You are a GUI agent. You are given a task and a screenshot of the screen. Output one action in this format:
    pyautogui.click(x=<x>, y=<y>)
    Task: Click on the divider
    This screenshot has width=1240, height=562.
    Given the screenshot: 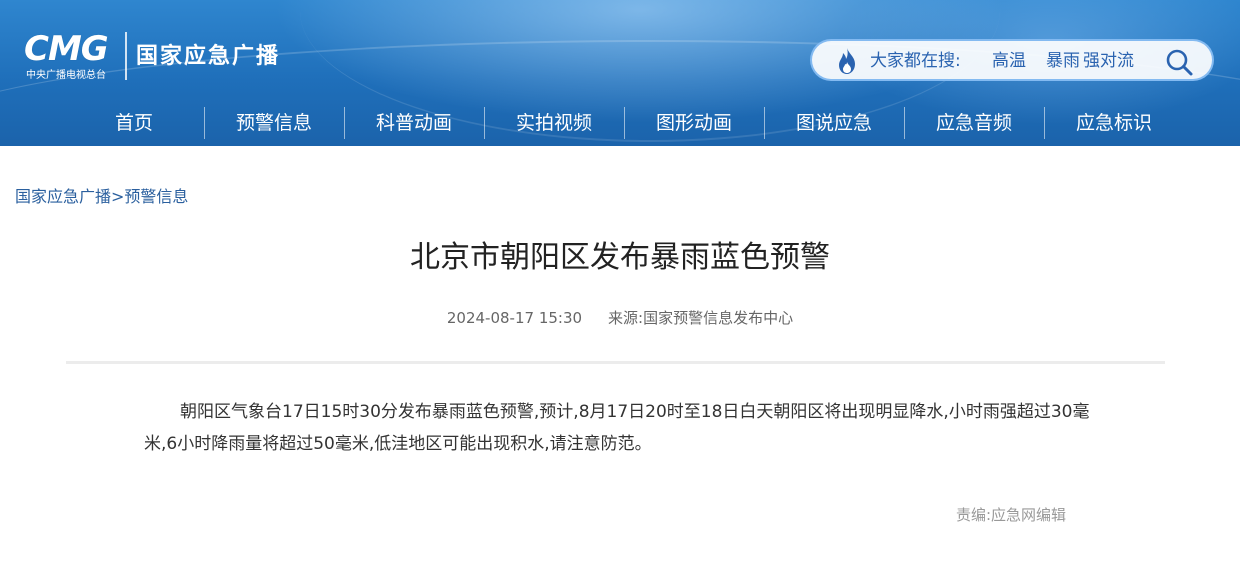 What is the action you would take?
    pyautogui.click(x=615, y=362)
    